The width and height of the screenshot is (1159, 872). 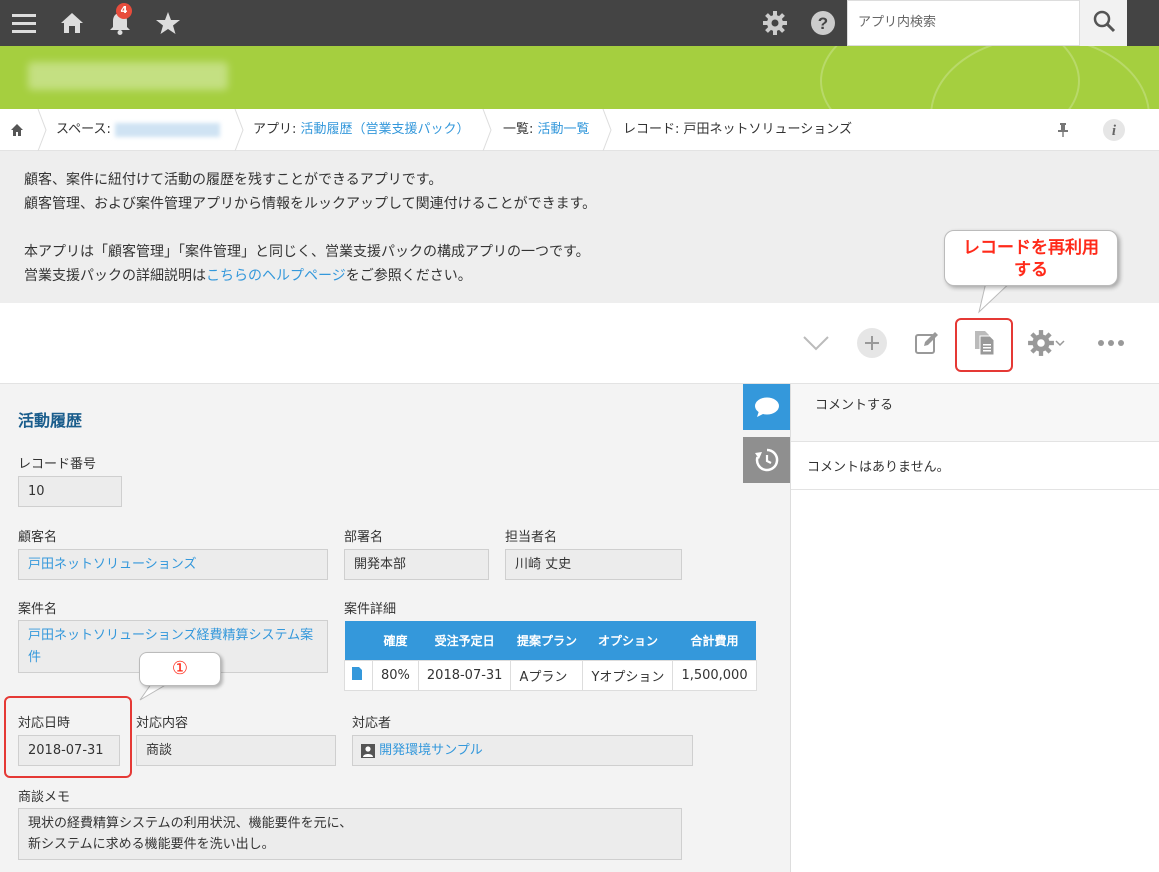 I want to click on breadcrumb-app-link: 活動履歴（営業支援パック）, so click(x=385, y=129).